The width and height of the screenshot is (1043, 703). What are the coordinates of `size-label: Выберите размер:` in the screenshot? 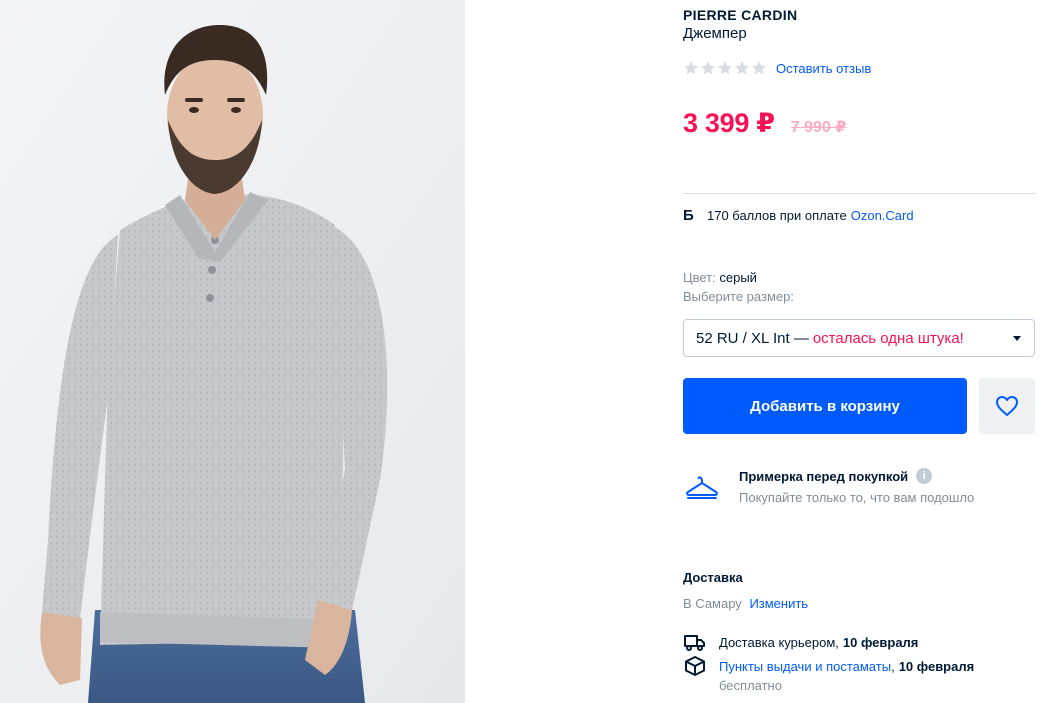 It's located at (738, 296).